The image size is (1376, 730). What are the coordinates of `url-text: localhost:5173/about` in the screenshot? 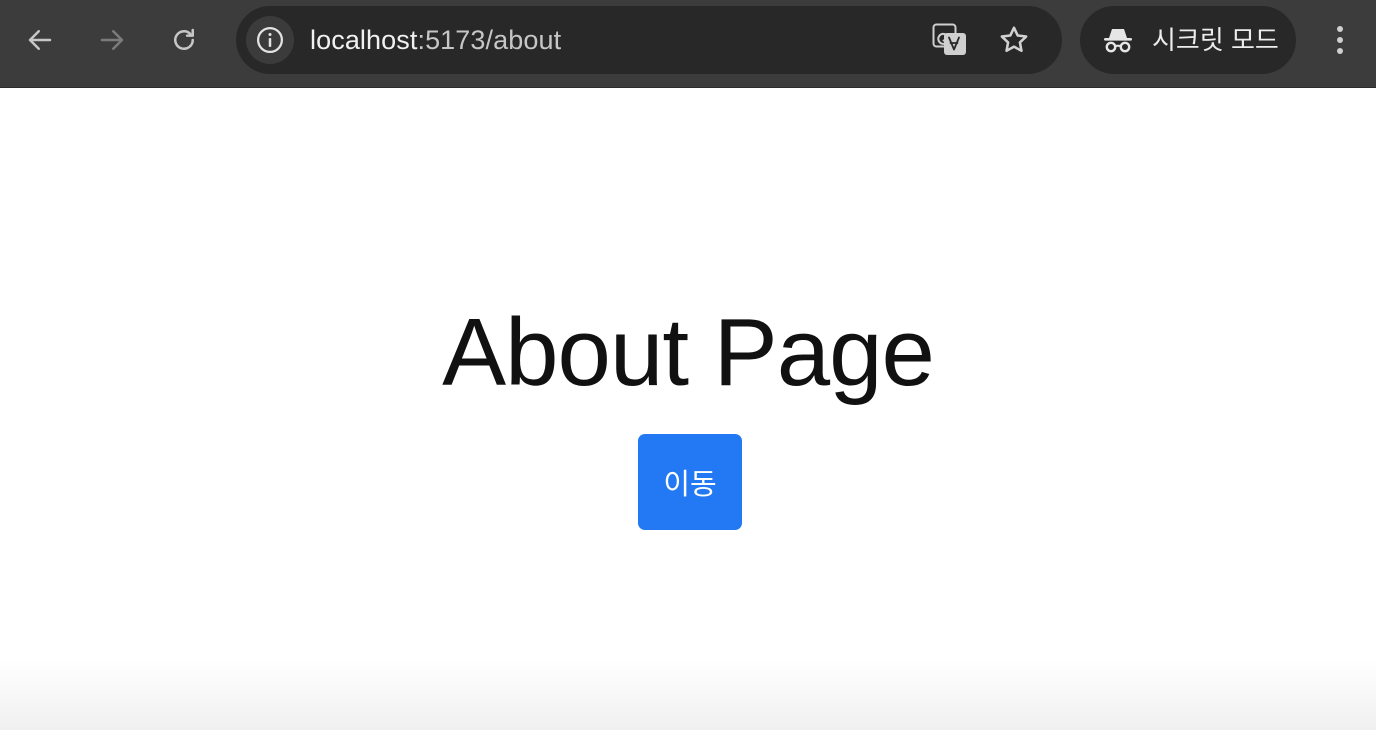 It's located at (435, 40).